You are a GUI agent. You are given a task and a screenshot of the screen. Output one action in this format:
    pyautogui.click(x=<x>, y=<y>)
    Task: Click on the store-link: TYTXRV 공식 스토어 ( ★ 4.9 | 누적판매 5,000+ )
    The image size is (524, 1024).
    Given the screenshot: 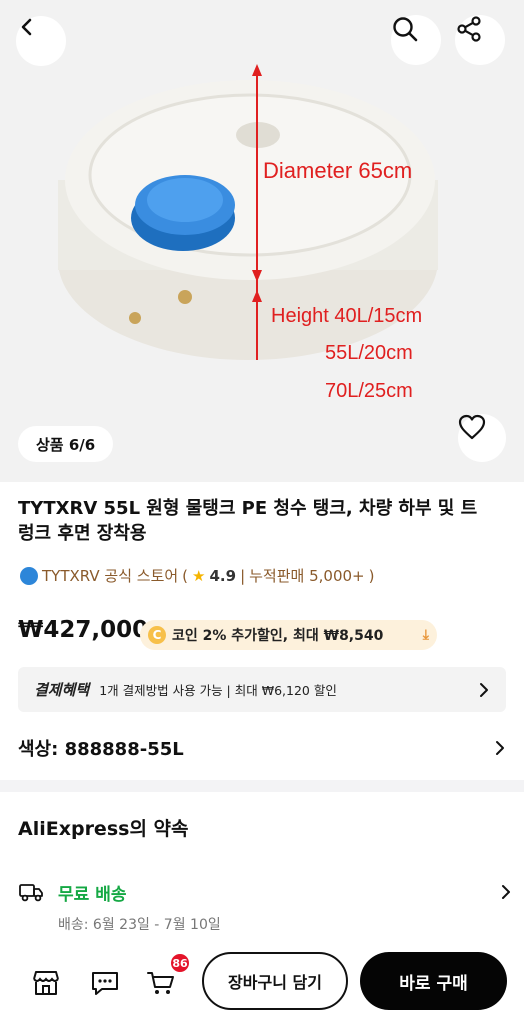 What is the action you would take?
    pyautogui.click(x=197, y=575)
    